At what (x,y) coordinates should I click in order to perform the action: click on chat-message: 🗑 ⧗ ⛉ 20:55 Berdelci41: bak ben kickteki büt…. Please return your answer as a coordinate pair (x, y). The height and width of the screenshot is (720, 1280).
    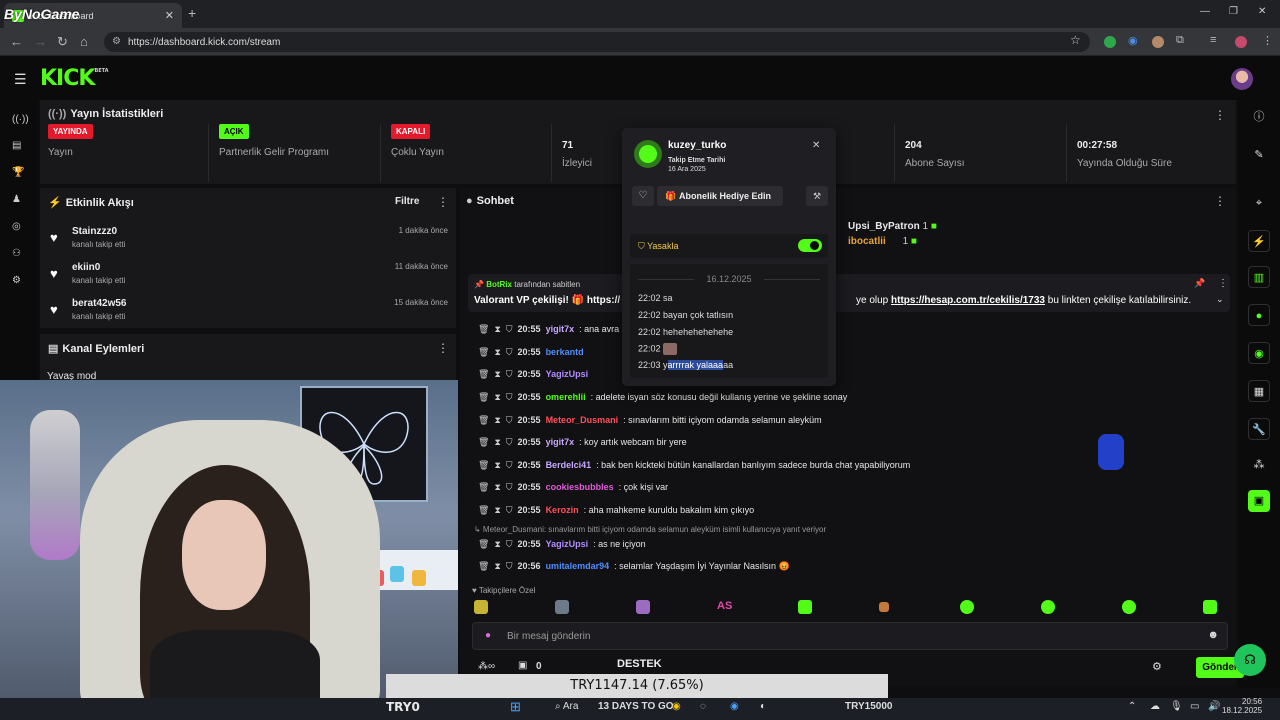
    Looking at the image, I should click on (694, 465).